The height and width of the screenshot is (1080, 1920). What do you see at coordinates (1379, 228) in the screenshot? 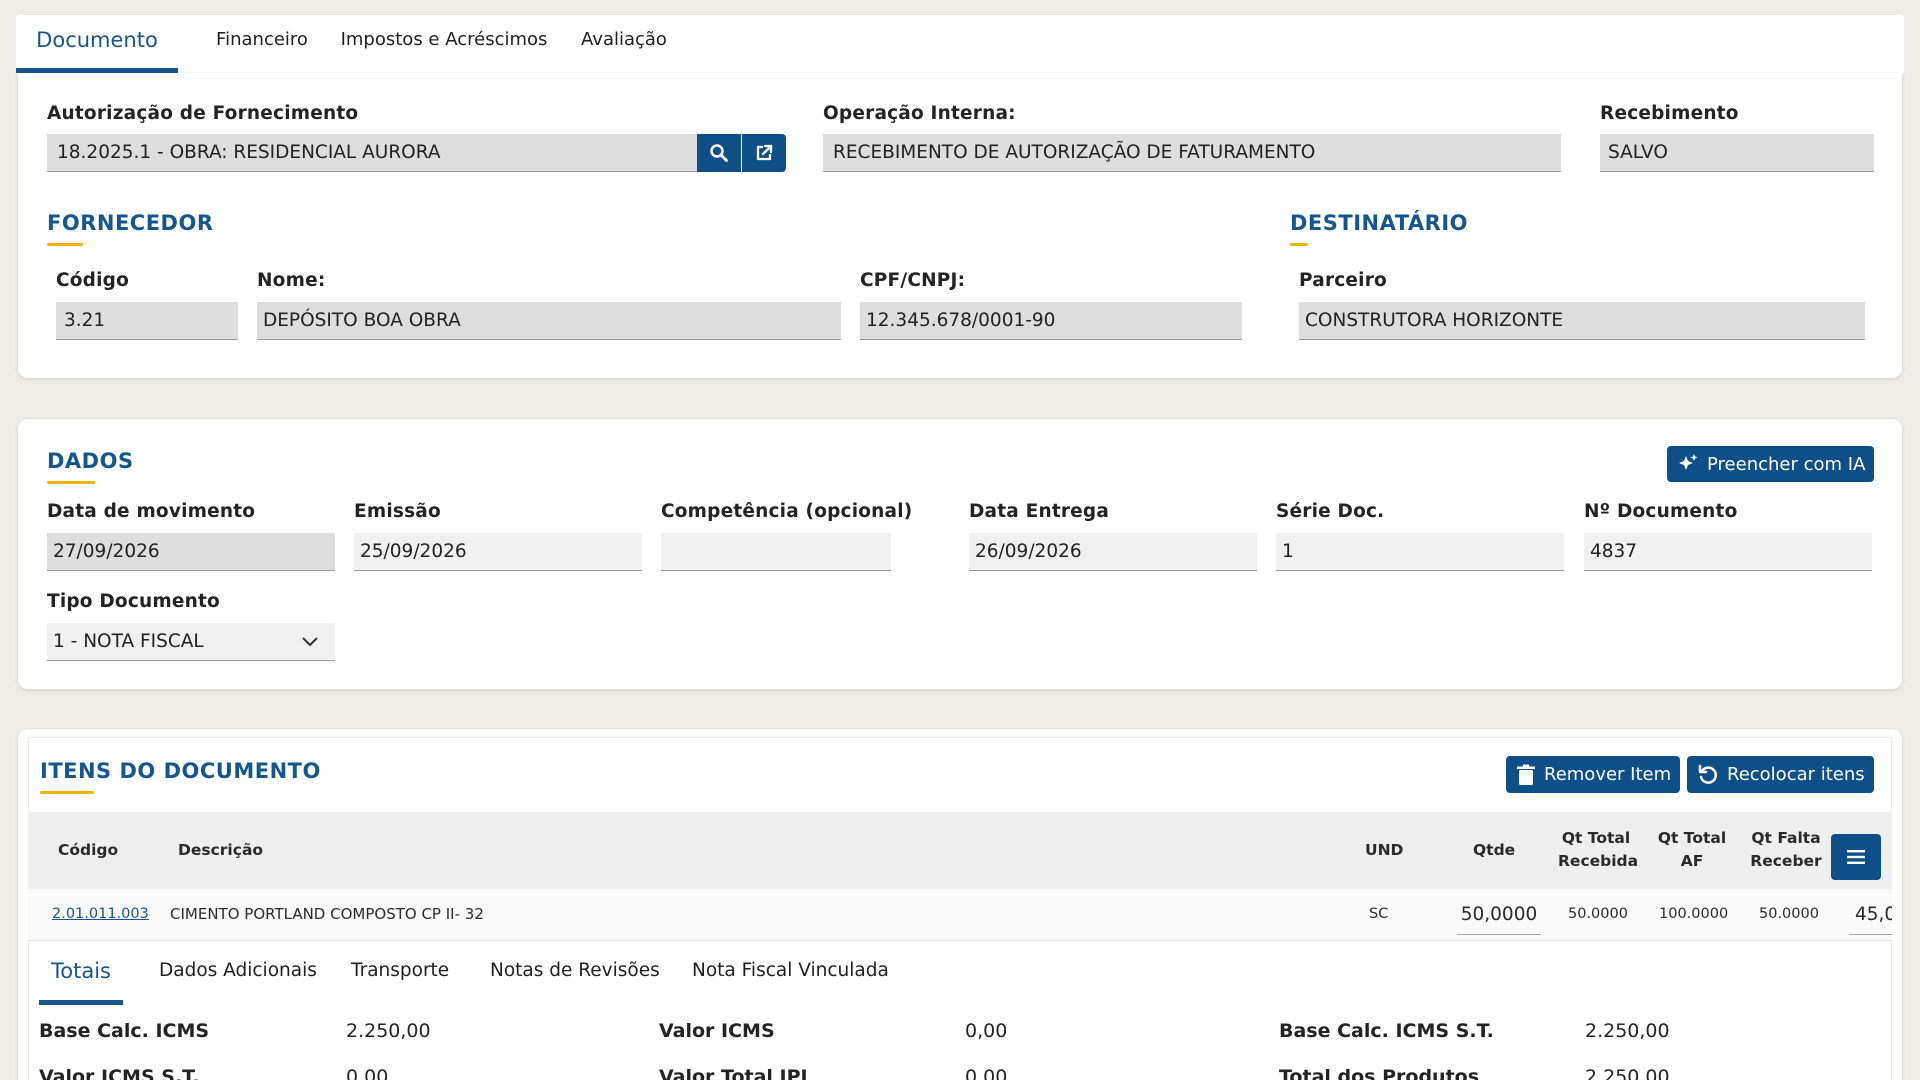
I see `destinatario-title: DESTINATÁRIO` at bounding box center [1379, 228].